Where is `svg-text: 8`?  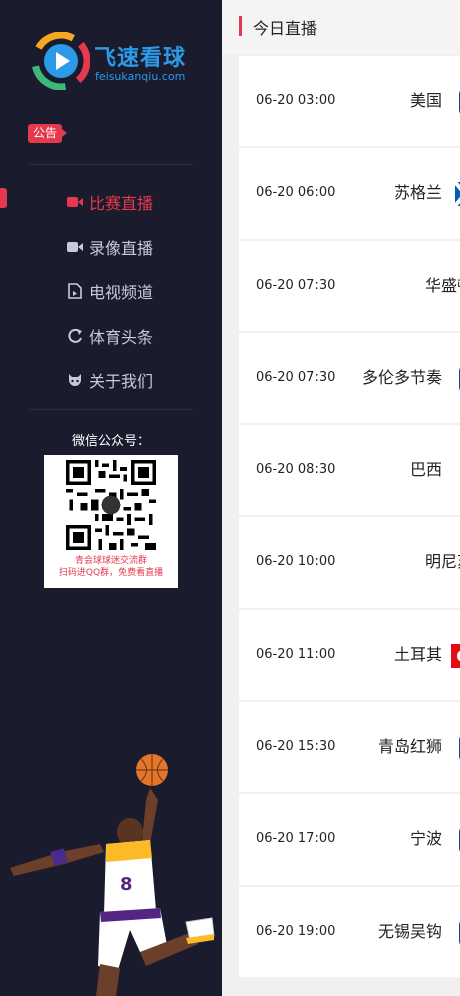
svg-text: 8 is located at coordinates (126, 884).